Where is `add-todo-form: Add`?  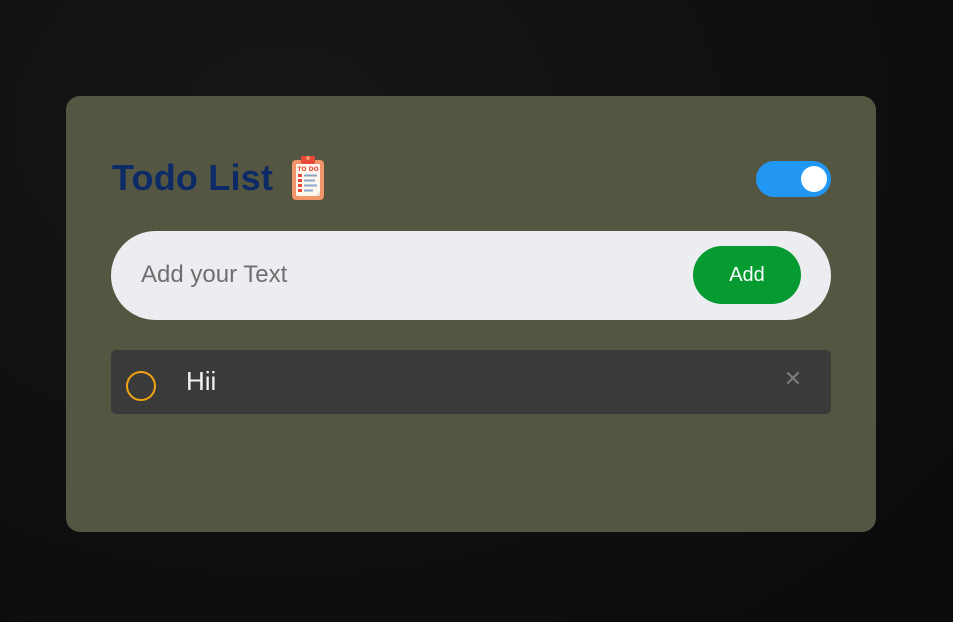
add-todo-form: Add is located at coordinates (471, 275).